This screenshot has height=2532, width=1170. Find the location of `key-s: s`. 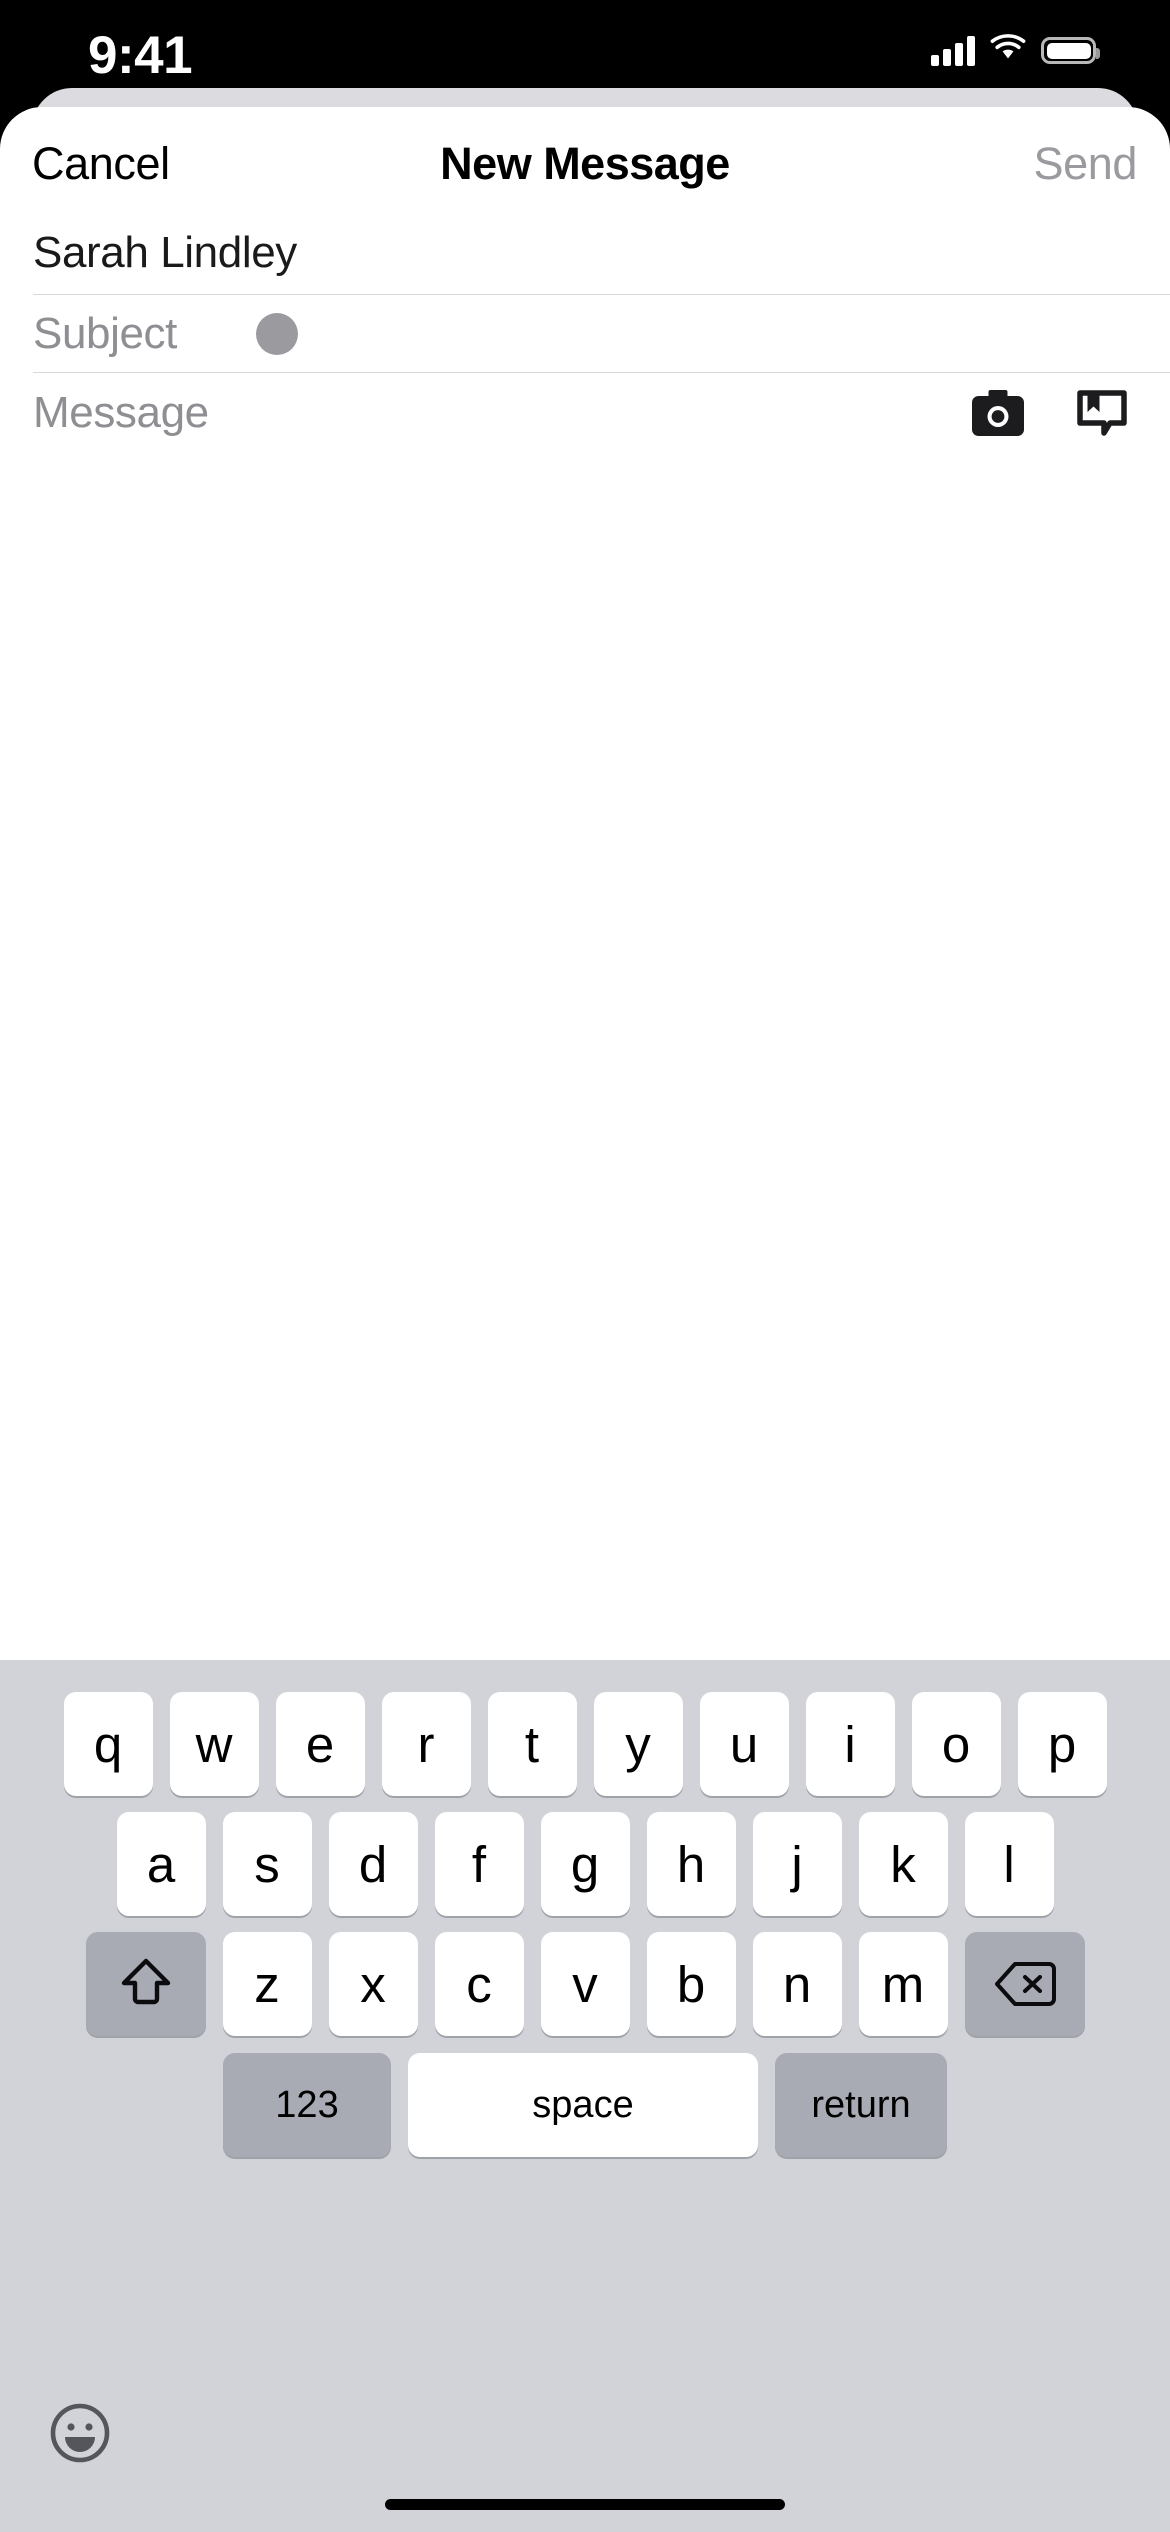

key-s: s is located at coordinates (267, 1864).